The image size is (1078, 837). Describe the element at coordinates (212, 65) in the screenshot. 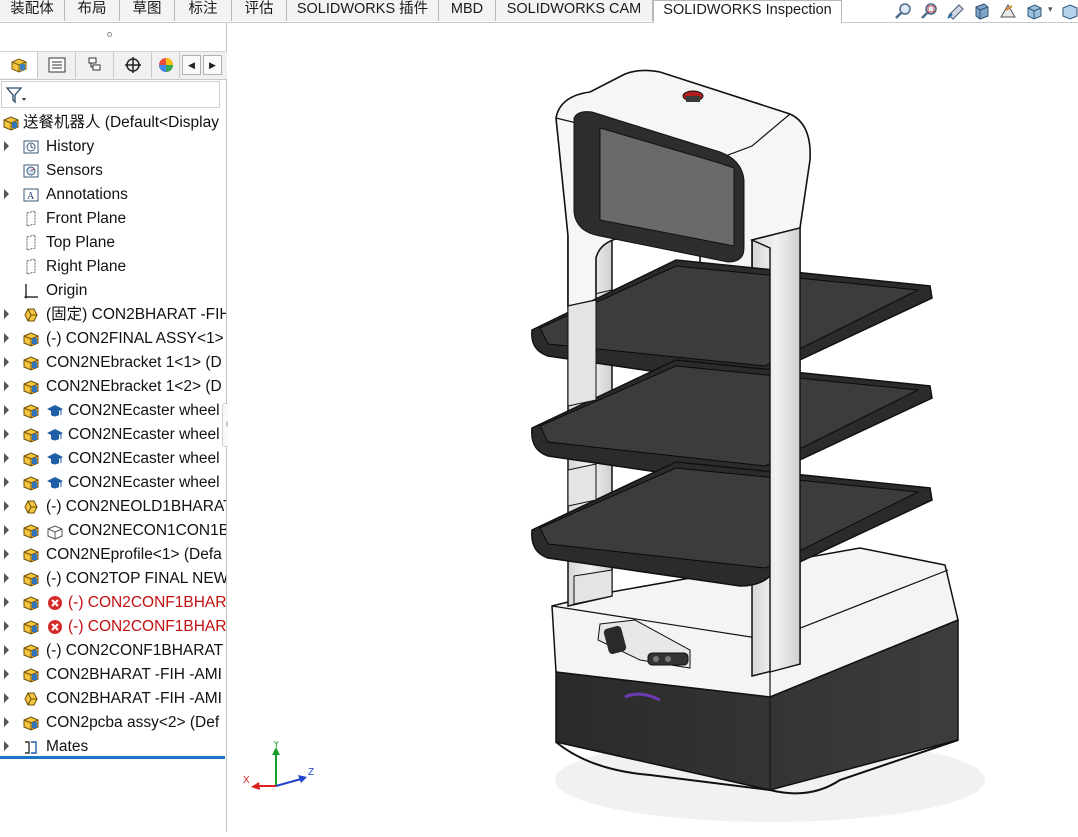

I see `tabs-scroll-right-button: ▶` at that location.